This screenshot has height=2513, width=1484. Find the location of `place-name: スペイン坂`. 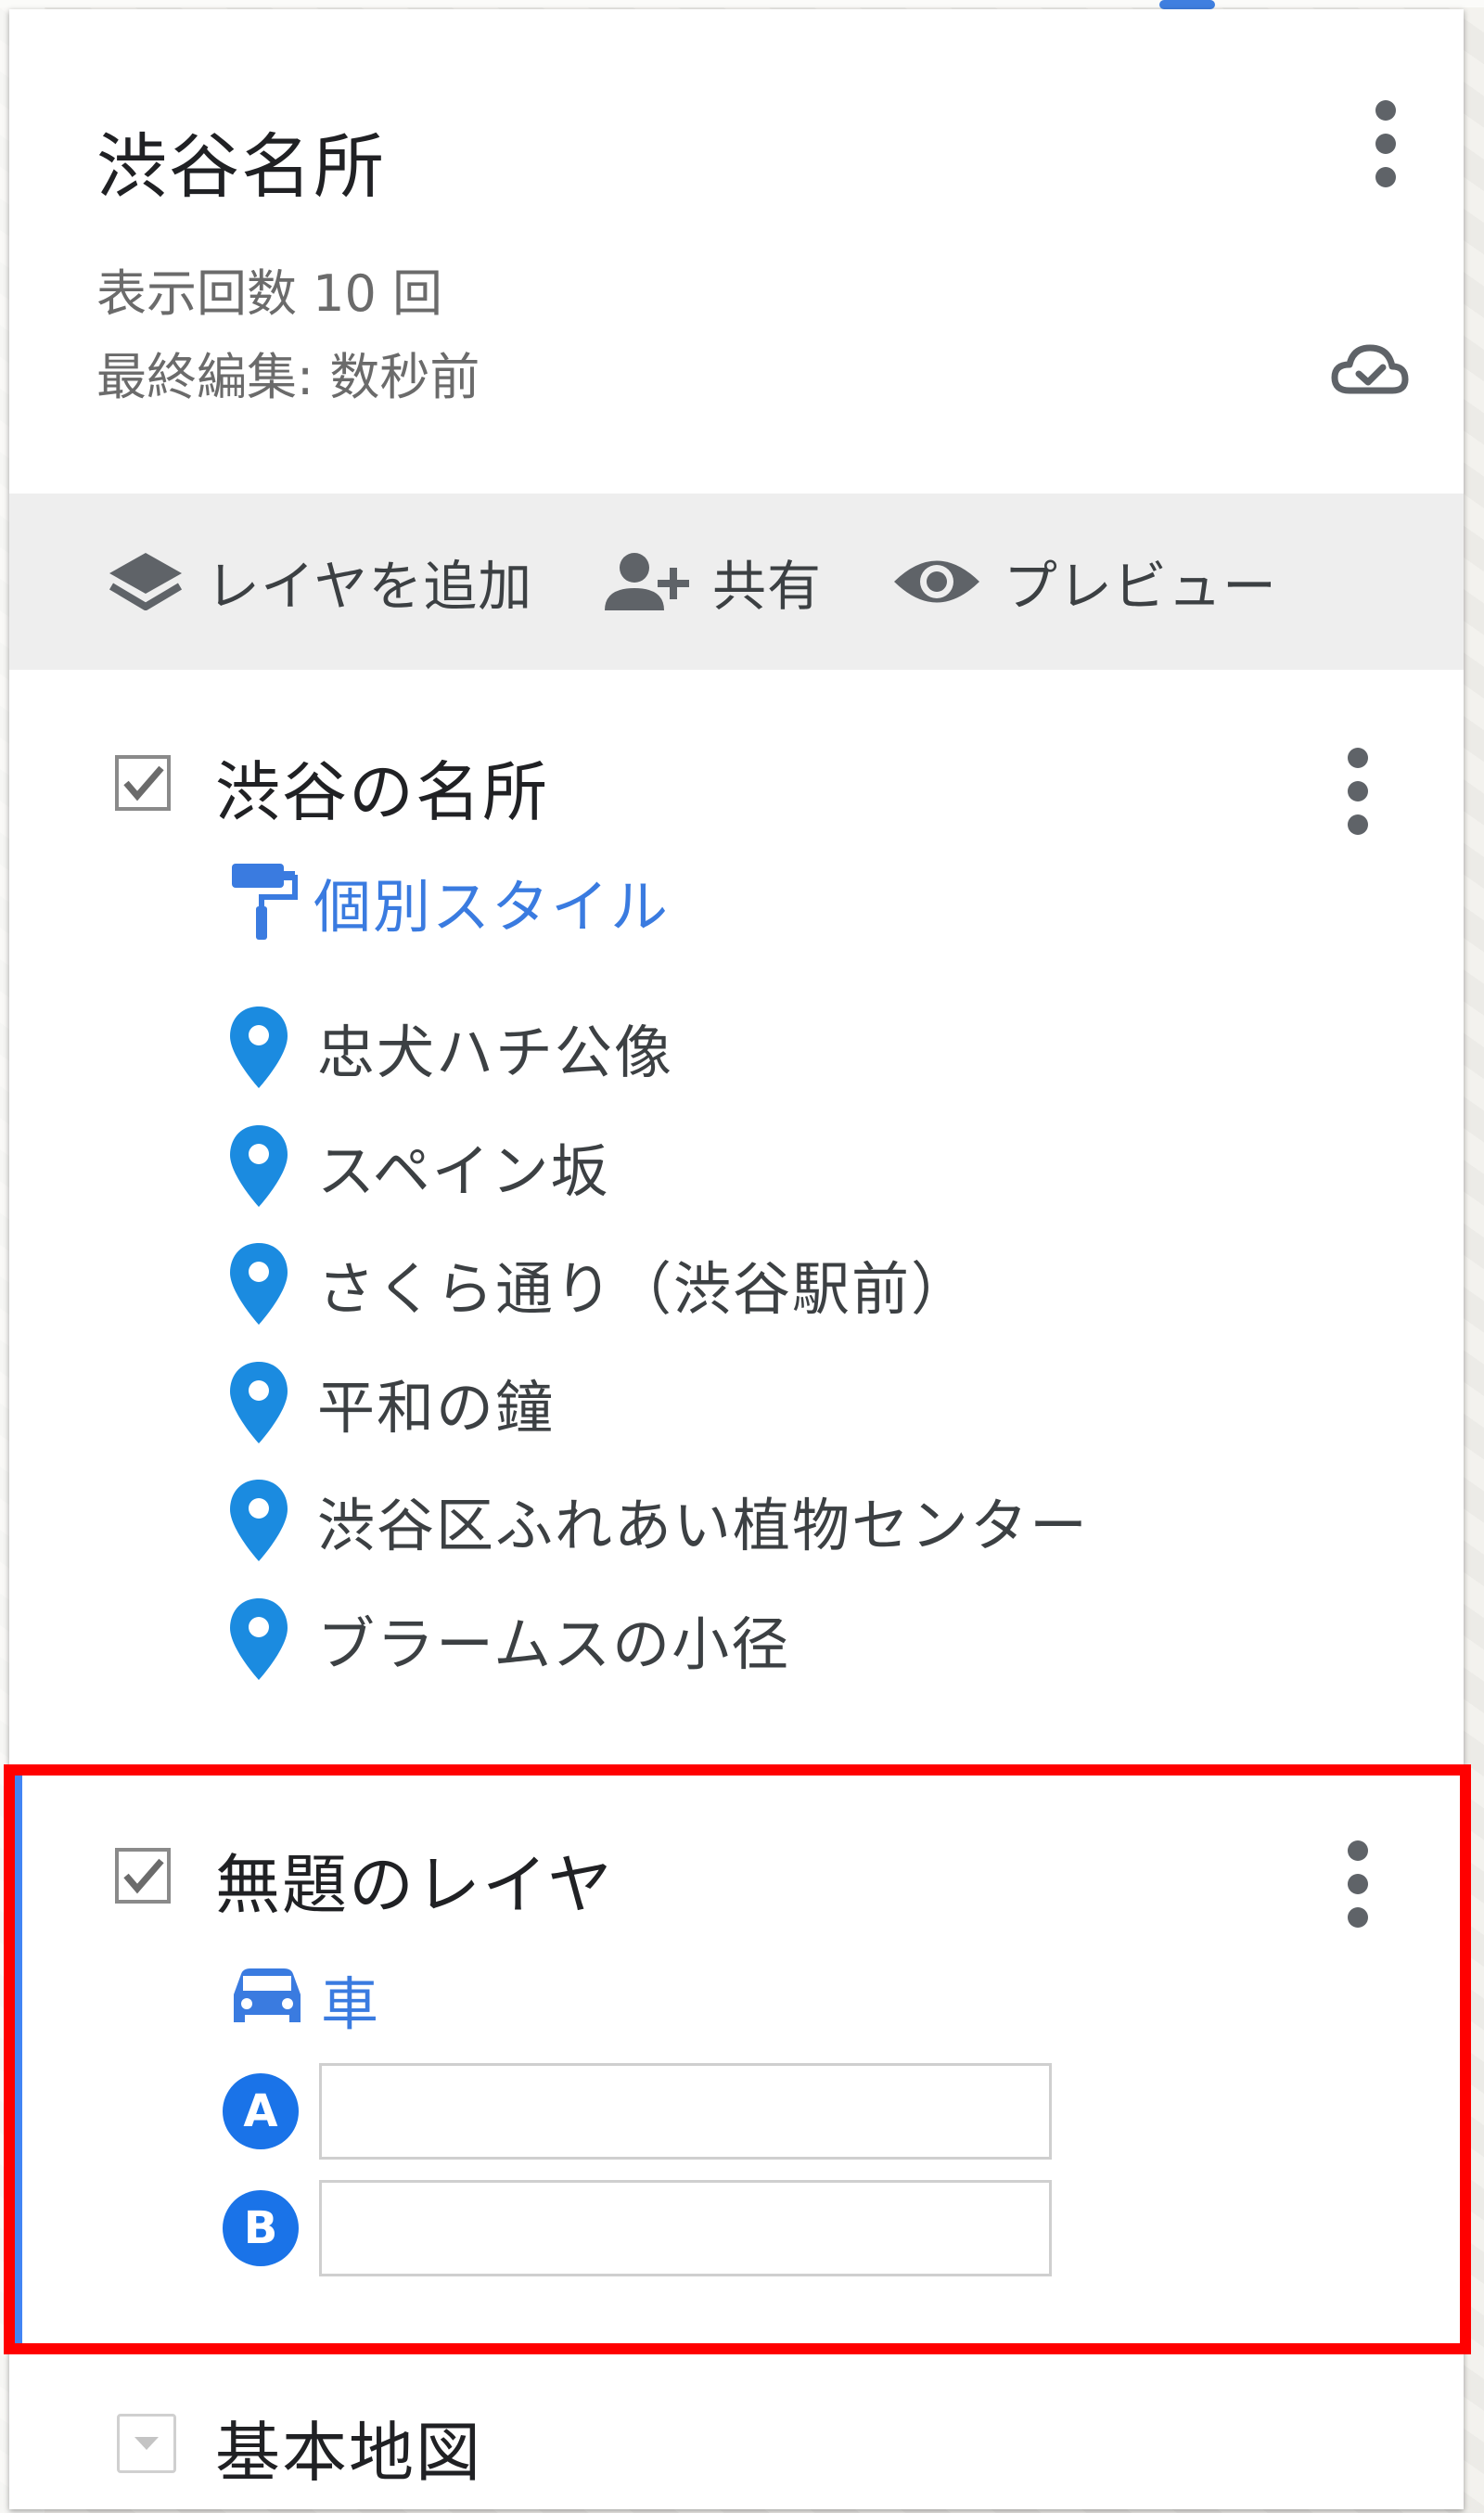

place-name: スペイン坂 is located at coordinates (463, 1171).